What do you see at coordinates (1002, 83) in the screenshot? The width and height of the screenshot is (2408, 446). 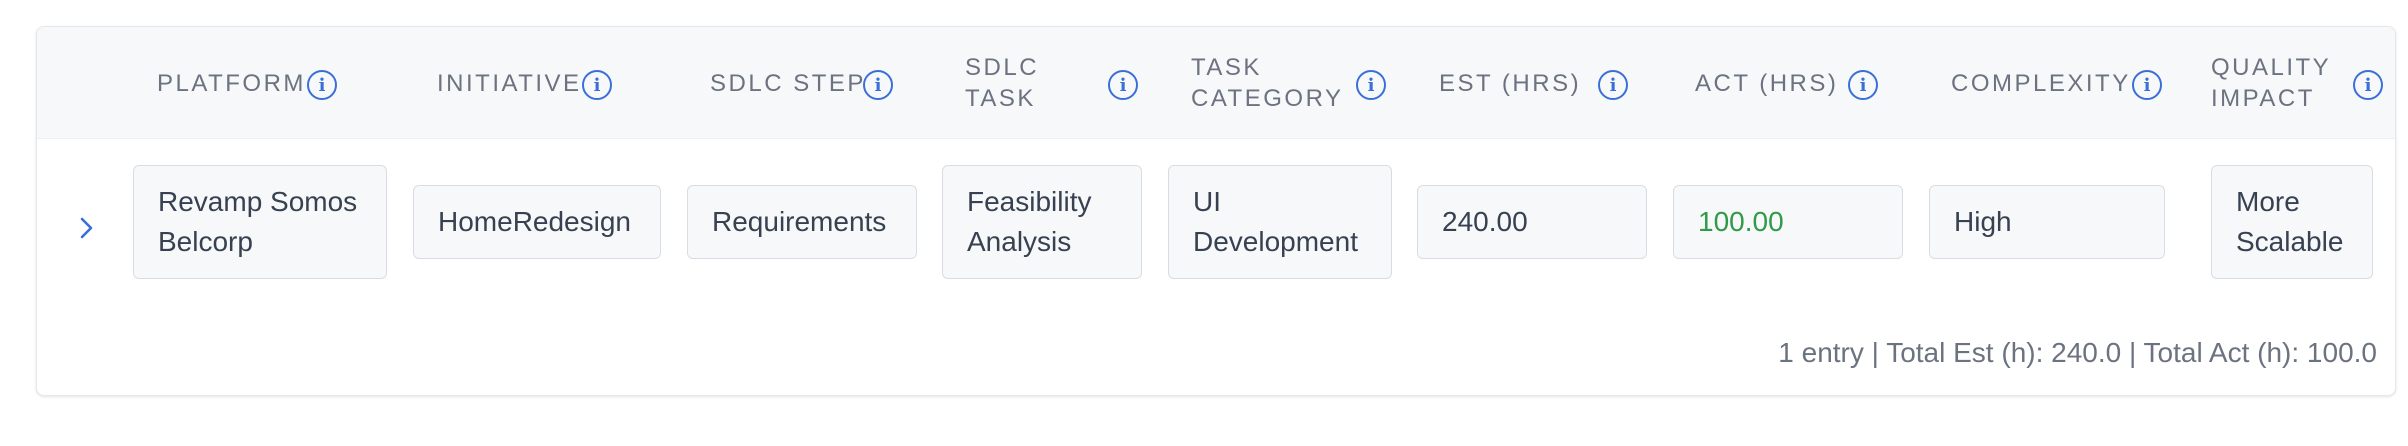 I see `column-header-sdlc-task: SDLC TASK` at bounding box center [1002, 83].